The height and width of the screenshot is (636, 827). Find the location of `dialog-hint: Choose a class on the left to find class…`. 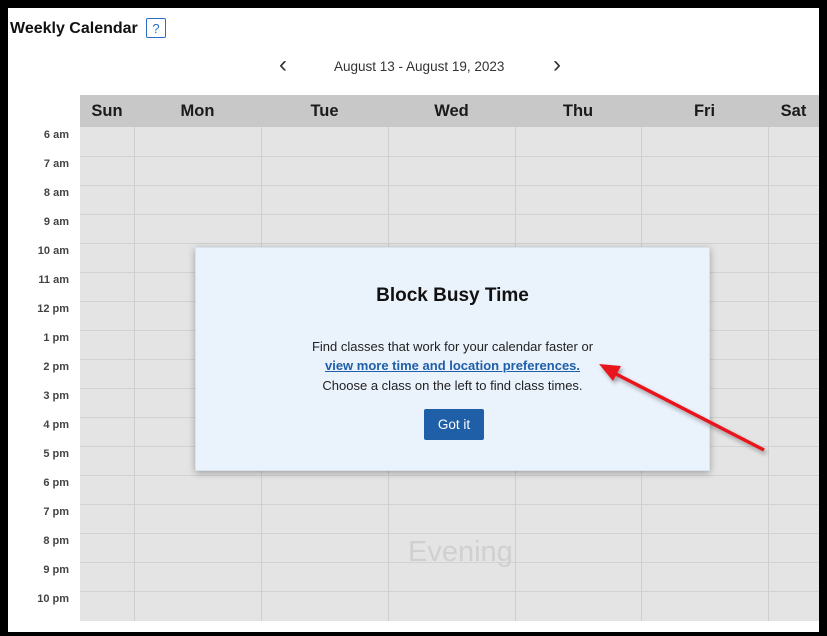

dialog-hint: Choose a class on the left to find class… is located at coordinates (452, 385).